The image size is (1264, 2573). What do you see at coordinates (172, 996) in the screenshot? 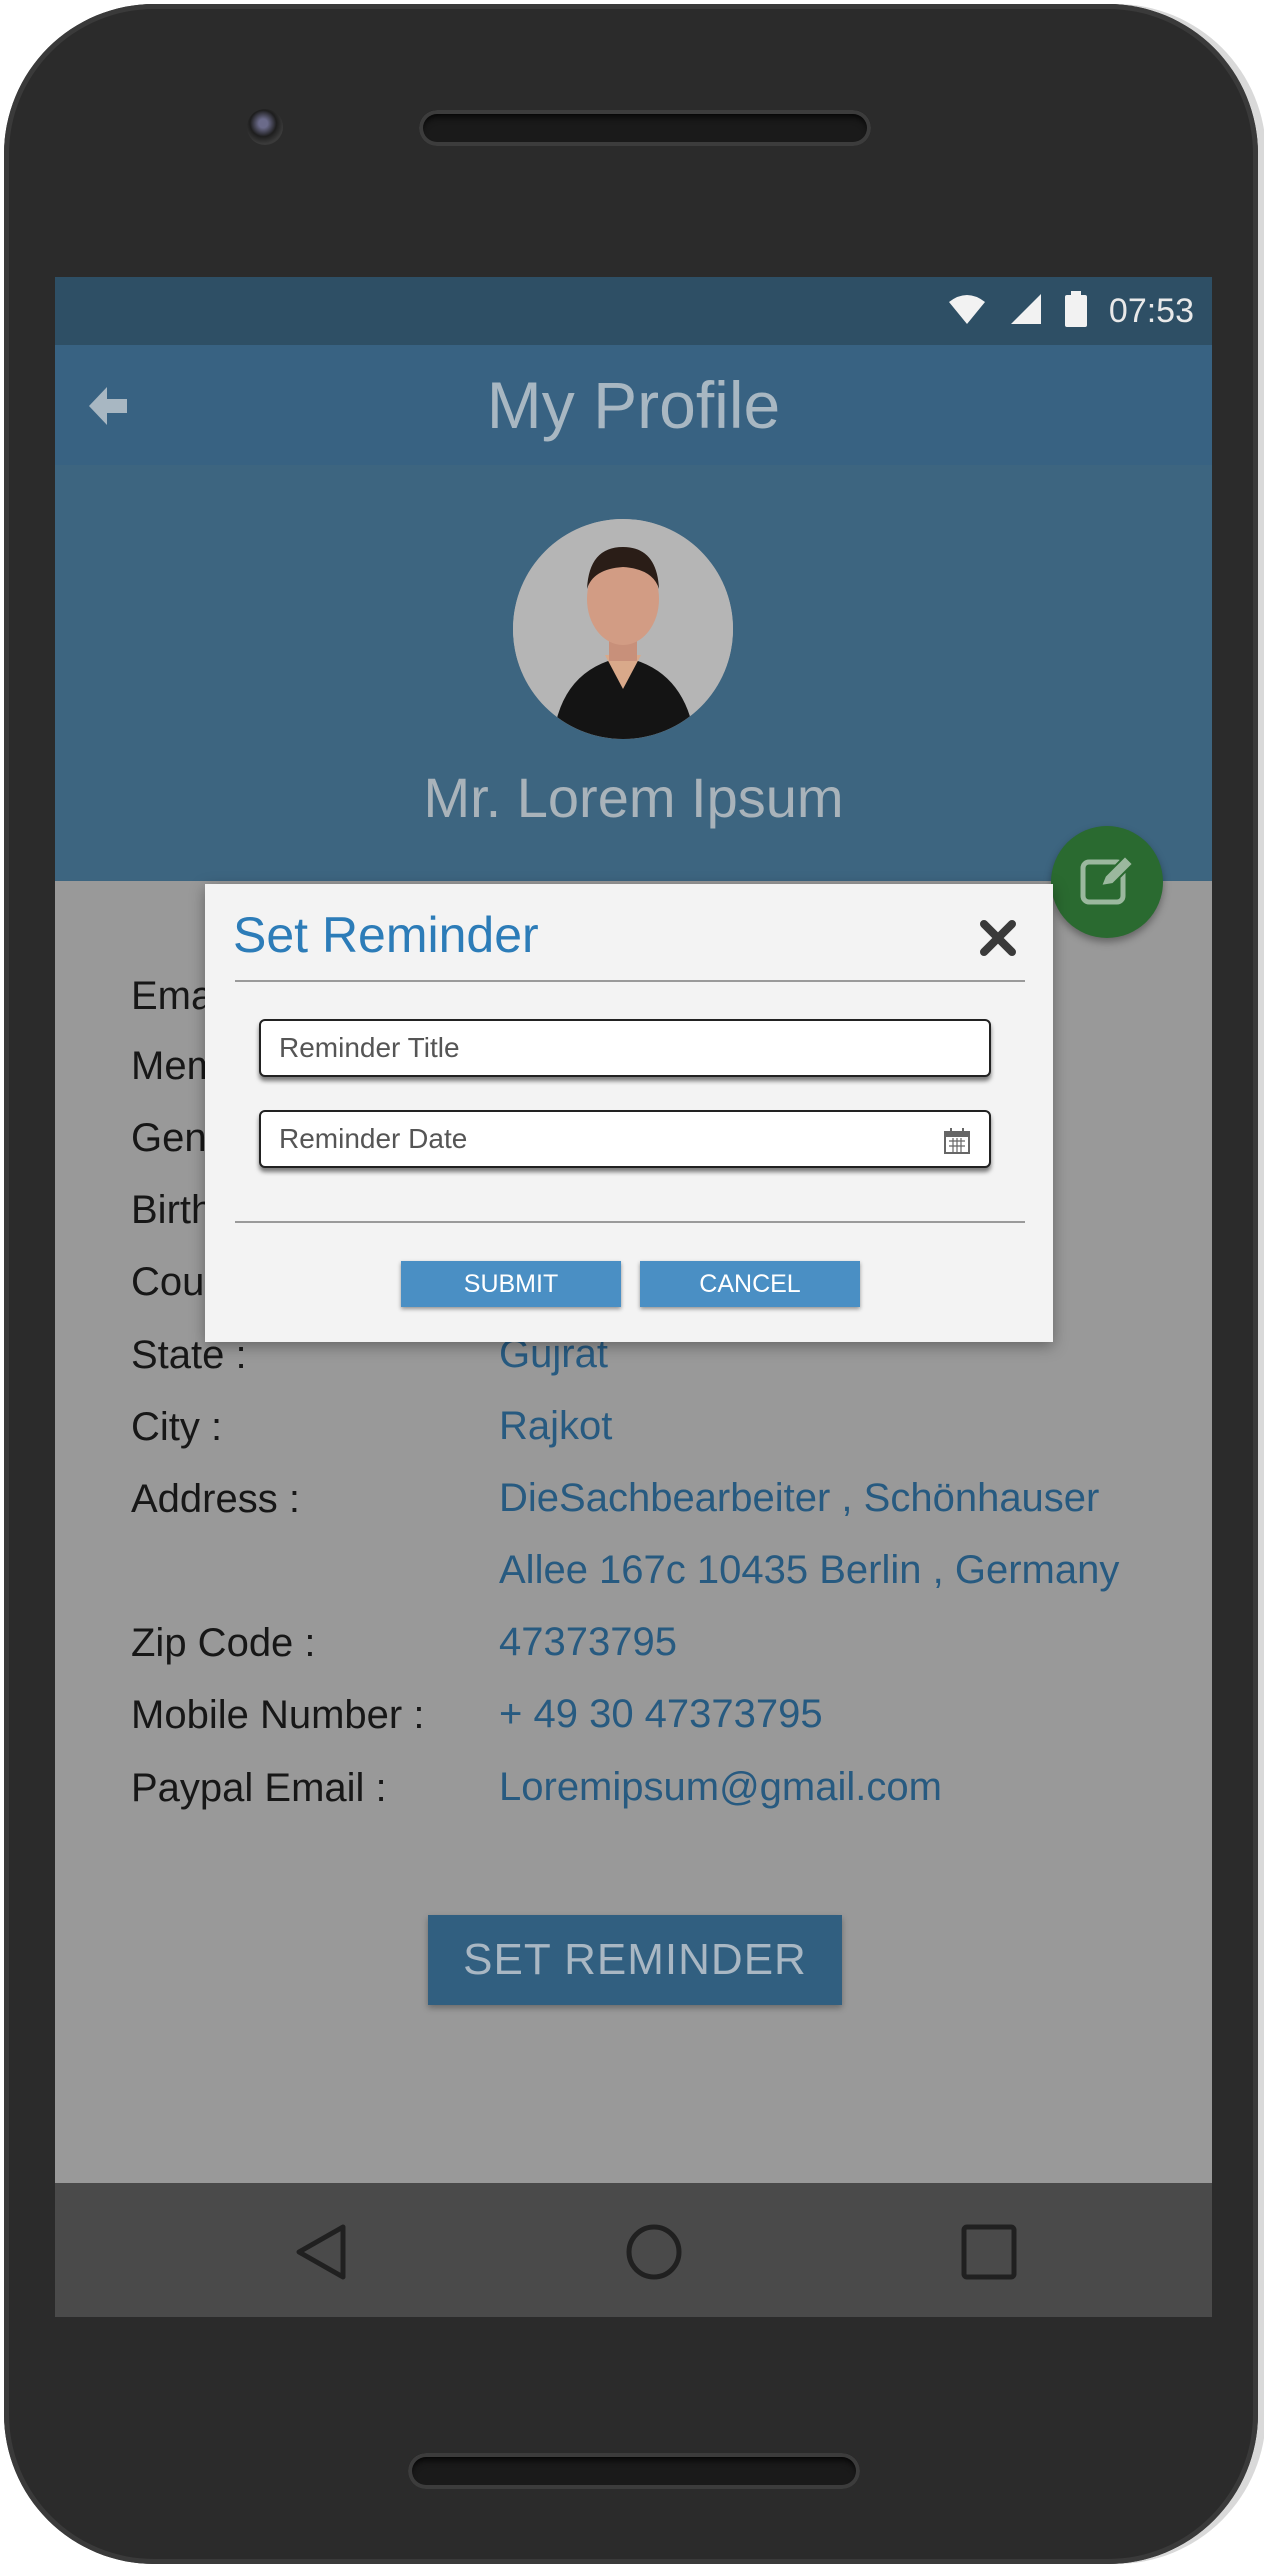
I see `detail-label: Ema` at bounding box center [172, 996].